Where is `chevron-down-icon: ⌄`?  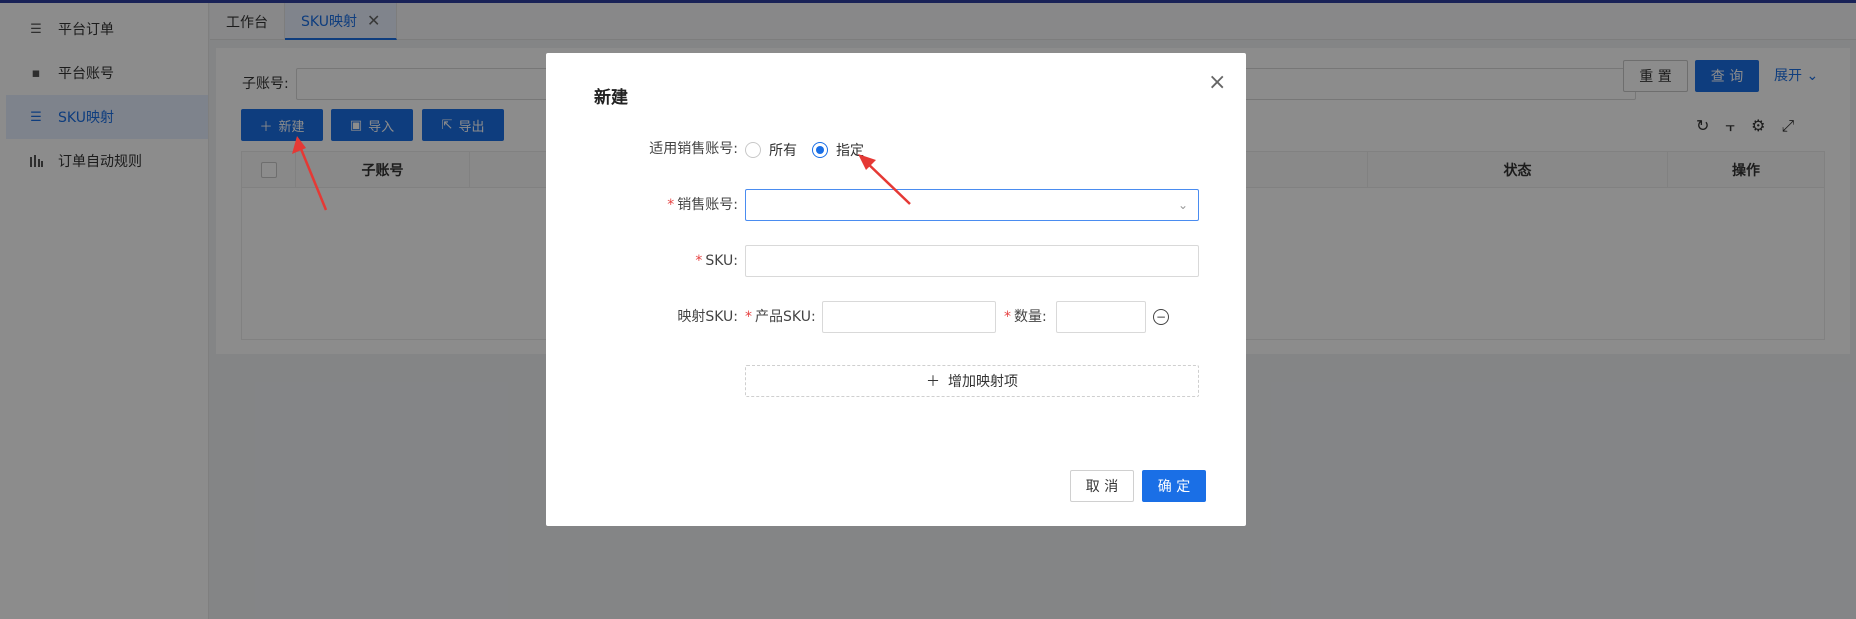 chevron-down-icon: ⌄ is located at coordinates (1182, 205).